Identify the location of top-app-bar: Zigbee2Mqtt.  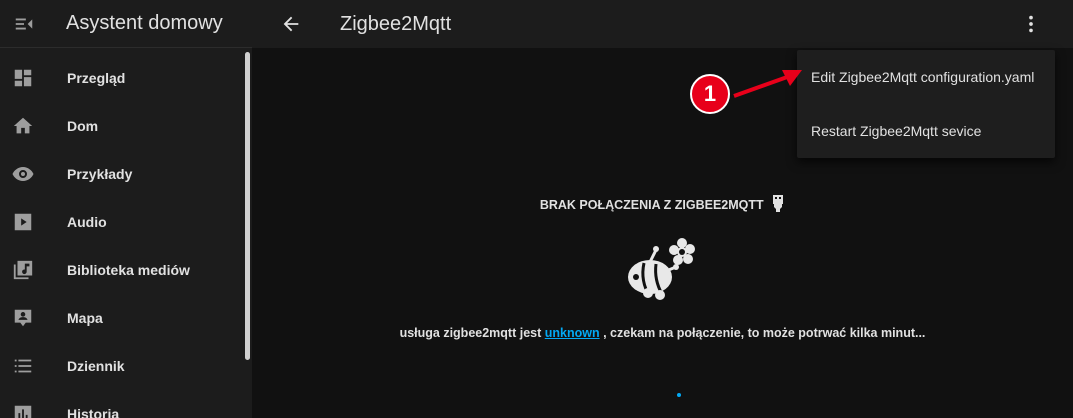
(662, 24).